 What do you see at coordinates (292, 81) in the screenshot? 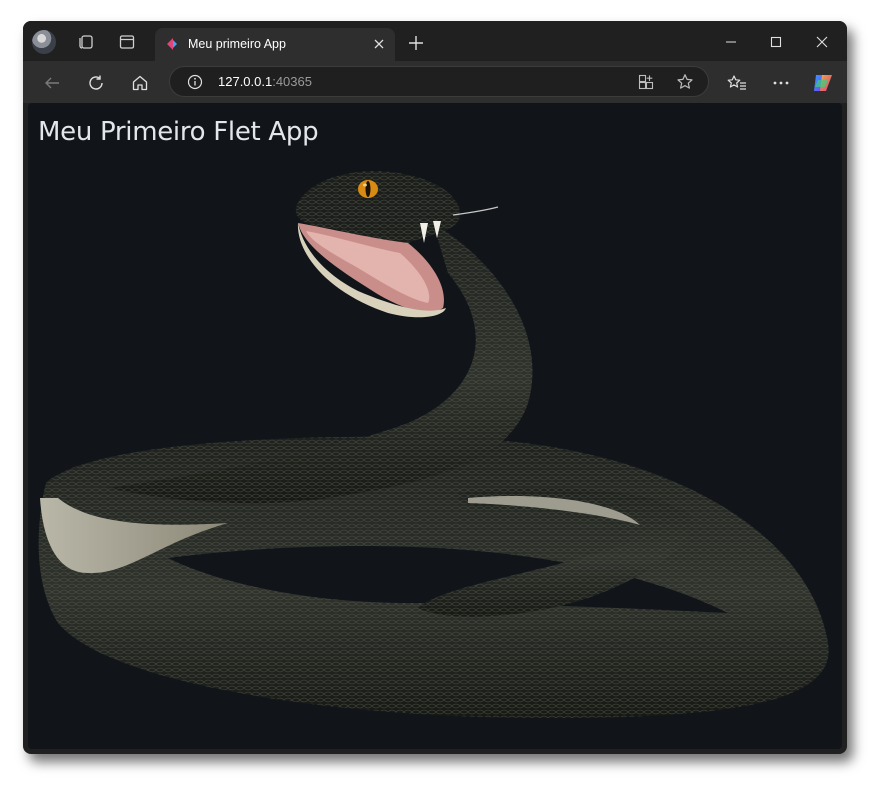
I see `url-port: :40365` at bounding box center [292, 81].